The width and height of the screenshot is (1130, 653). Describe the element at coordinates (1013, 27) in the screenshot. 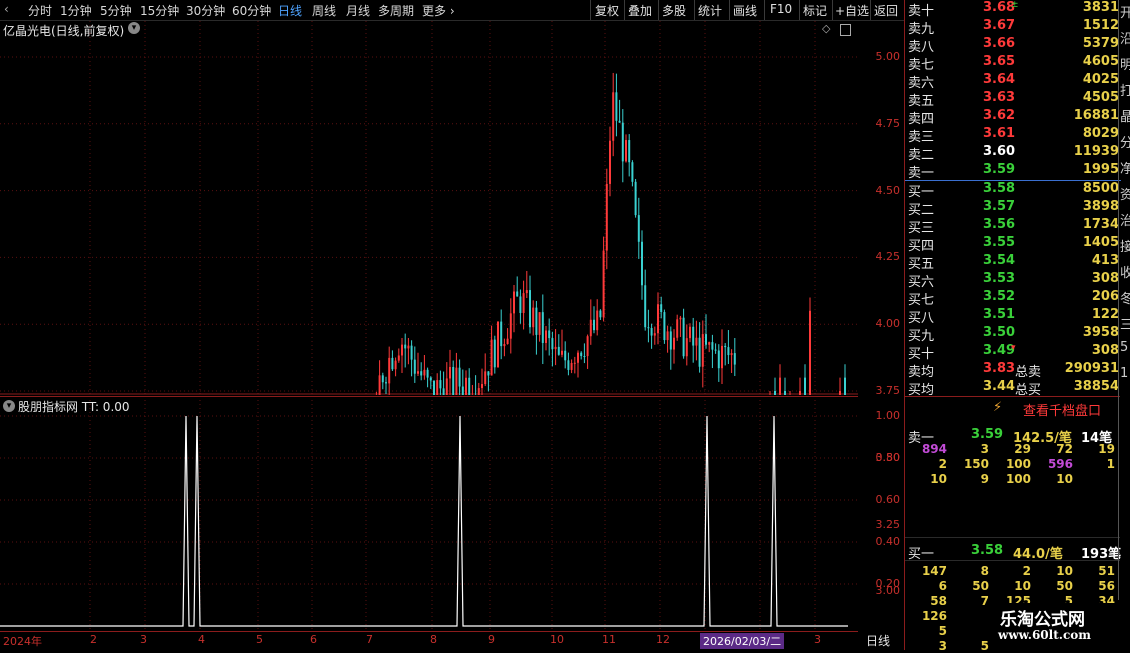

I see `order-book-row: 卖九 3.67 1512` at that location.